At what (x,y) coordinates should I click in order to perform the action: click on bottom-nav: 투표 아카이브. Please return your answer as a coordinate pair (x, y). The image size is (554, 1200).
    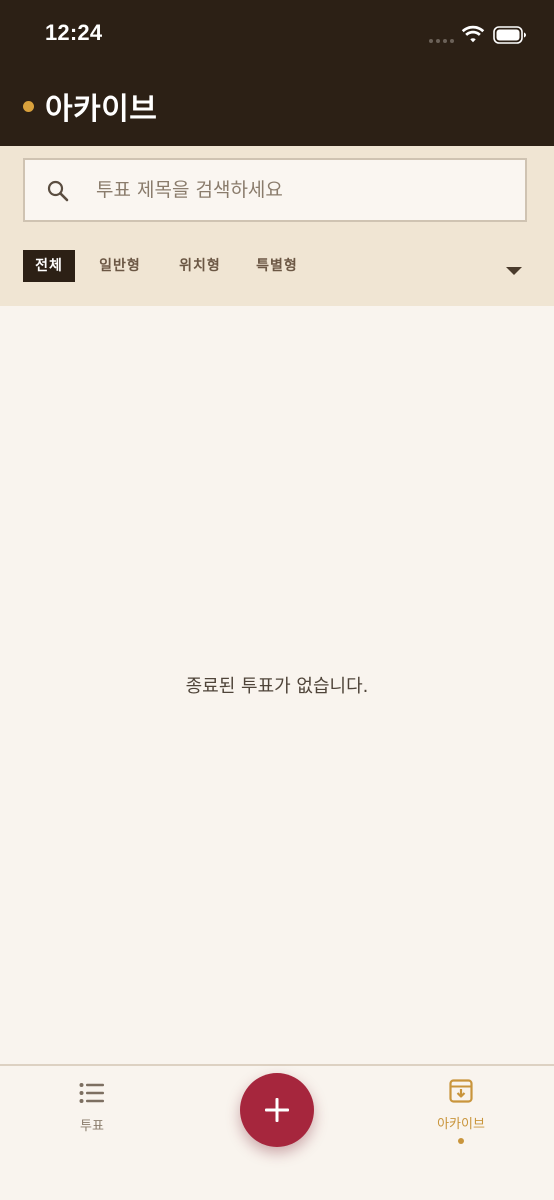
    Looking at the image, I should click on (277, 1132).